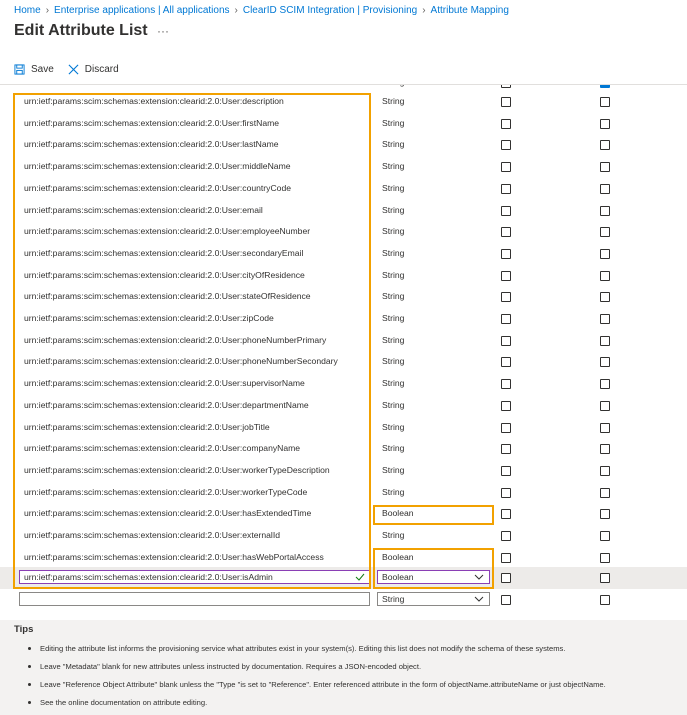  Describe the element at coordinates (433, 599) in the screenshot. I see `new-type-dropdown: String` at that location.